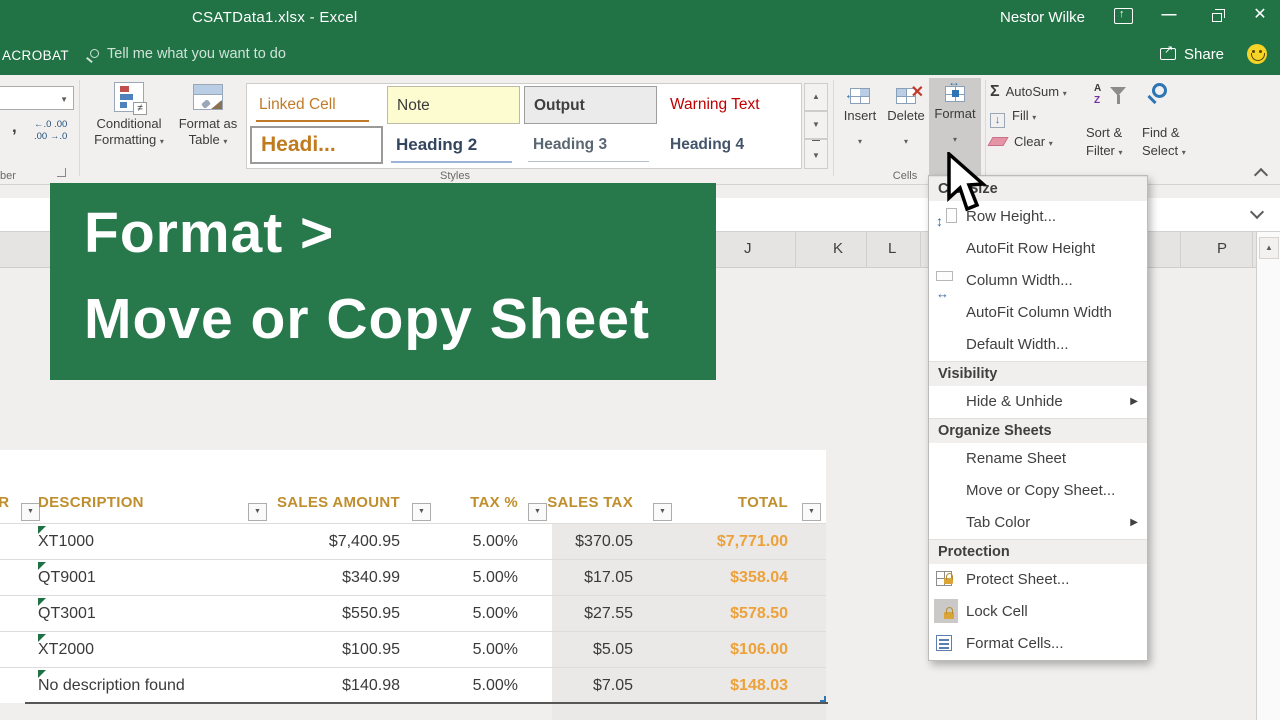 The height and width of the screenshot is (720, 1280). I want to click on table-row: QT9001 $340.99 5.00% $17.05 $358.04, so click(413, 577).